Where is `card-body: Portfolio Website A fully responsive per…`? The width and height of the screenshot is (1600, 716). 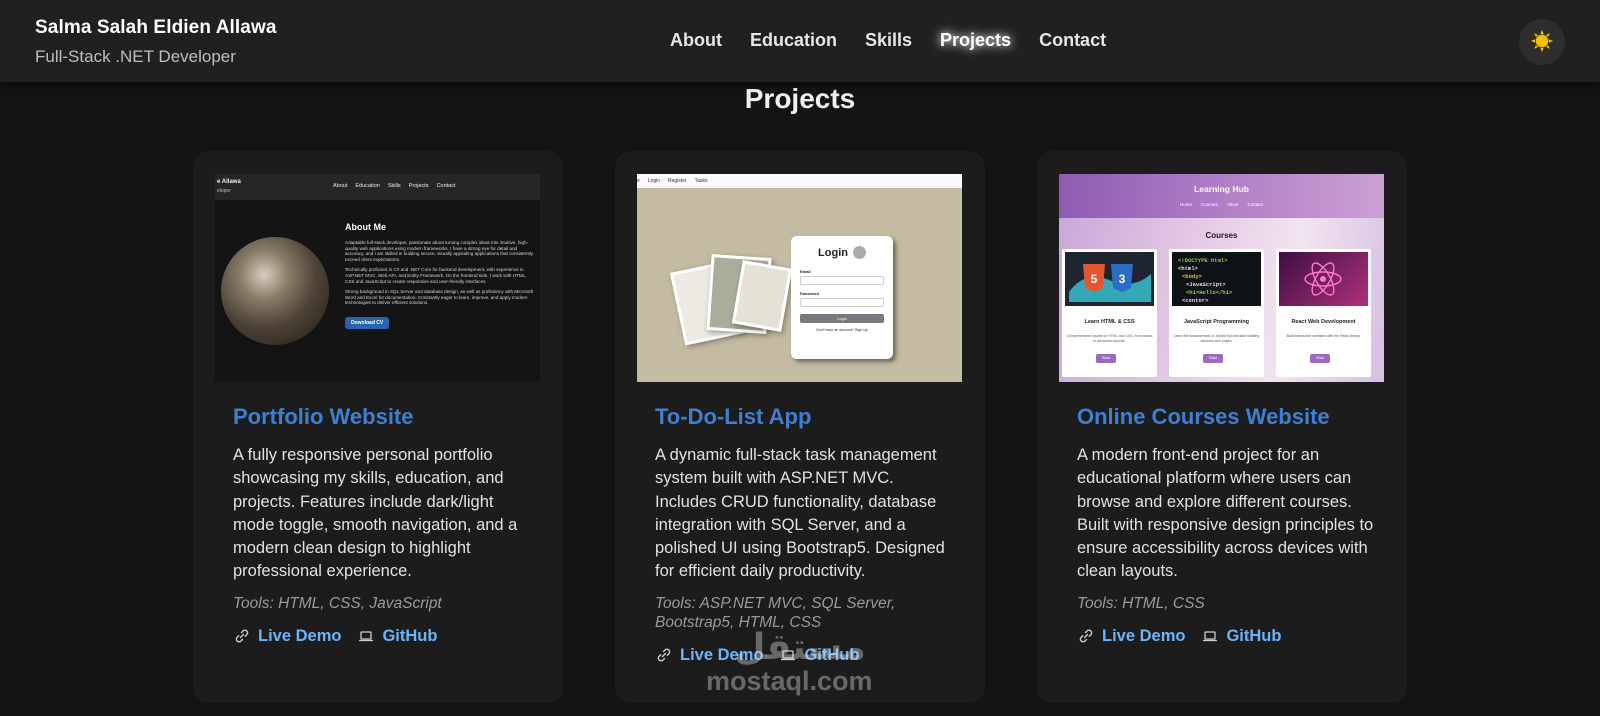
card-body: Portfolio Website A fully responsive per… is located at coordinates (383, 525).